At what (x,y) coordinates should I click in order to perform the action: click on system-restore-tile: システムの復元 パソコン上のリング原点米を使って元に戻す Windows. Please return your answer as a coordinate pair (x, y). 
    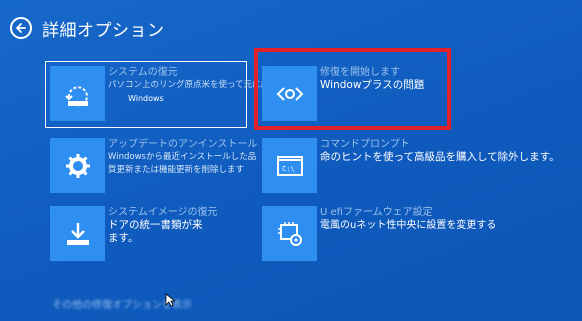
    Looking at the image, I should click on (164, 93).